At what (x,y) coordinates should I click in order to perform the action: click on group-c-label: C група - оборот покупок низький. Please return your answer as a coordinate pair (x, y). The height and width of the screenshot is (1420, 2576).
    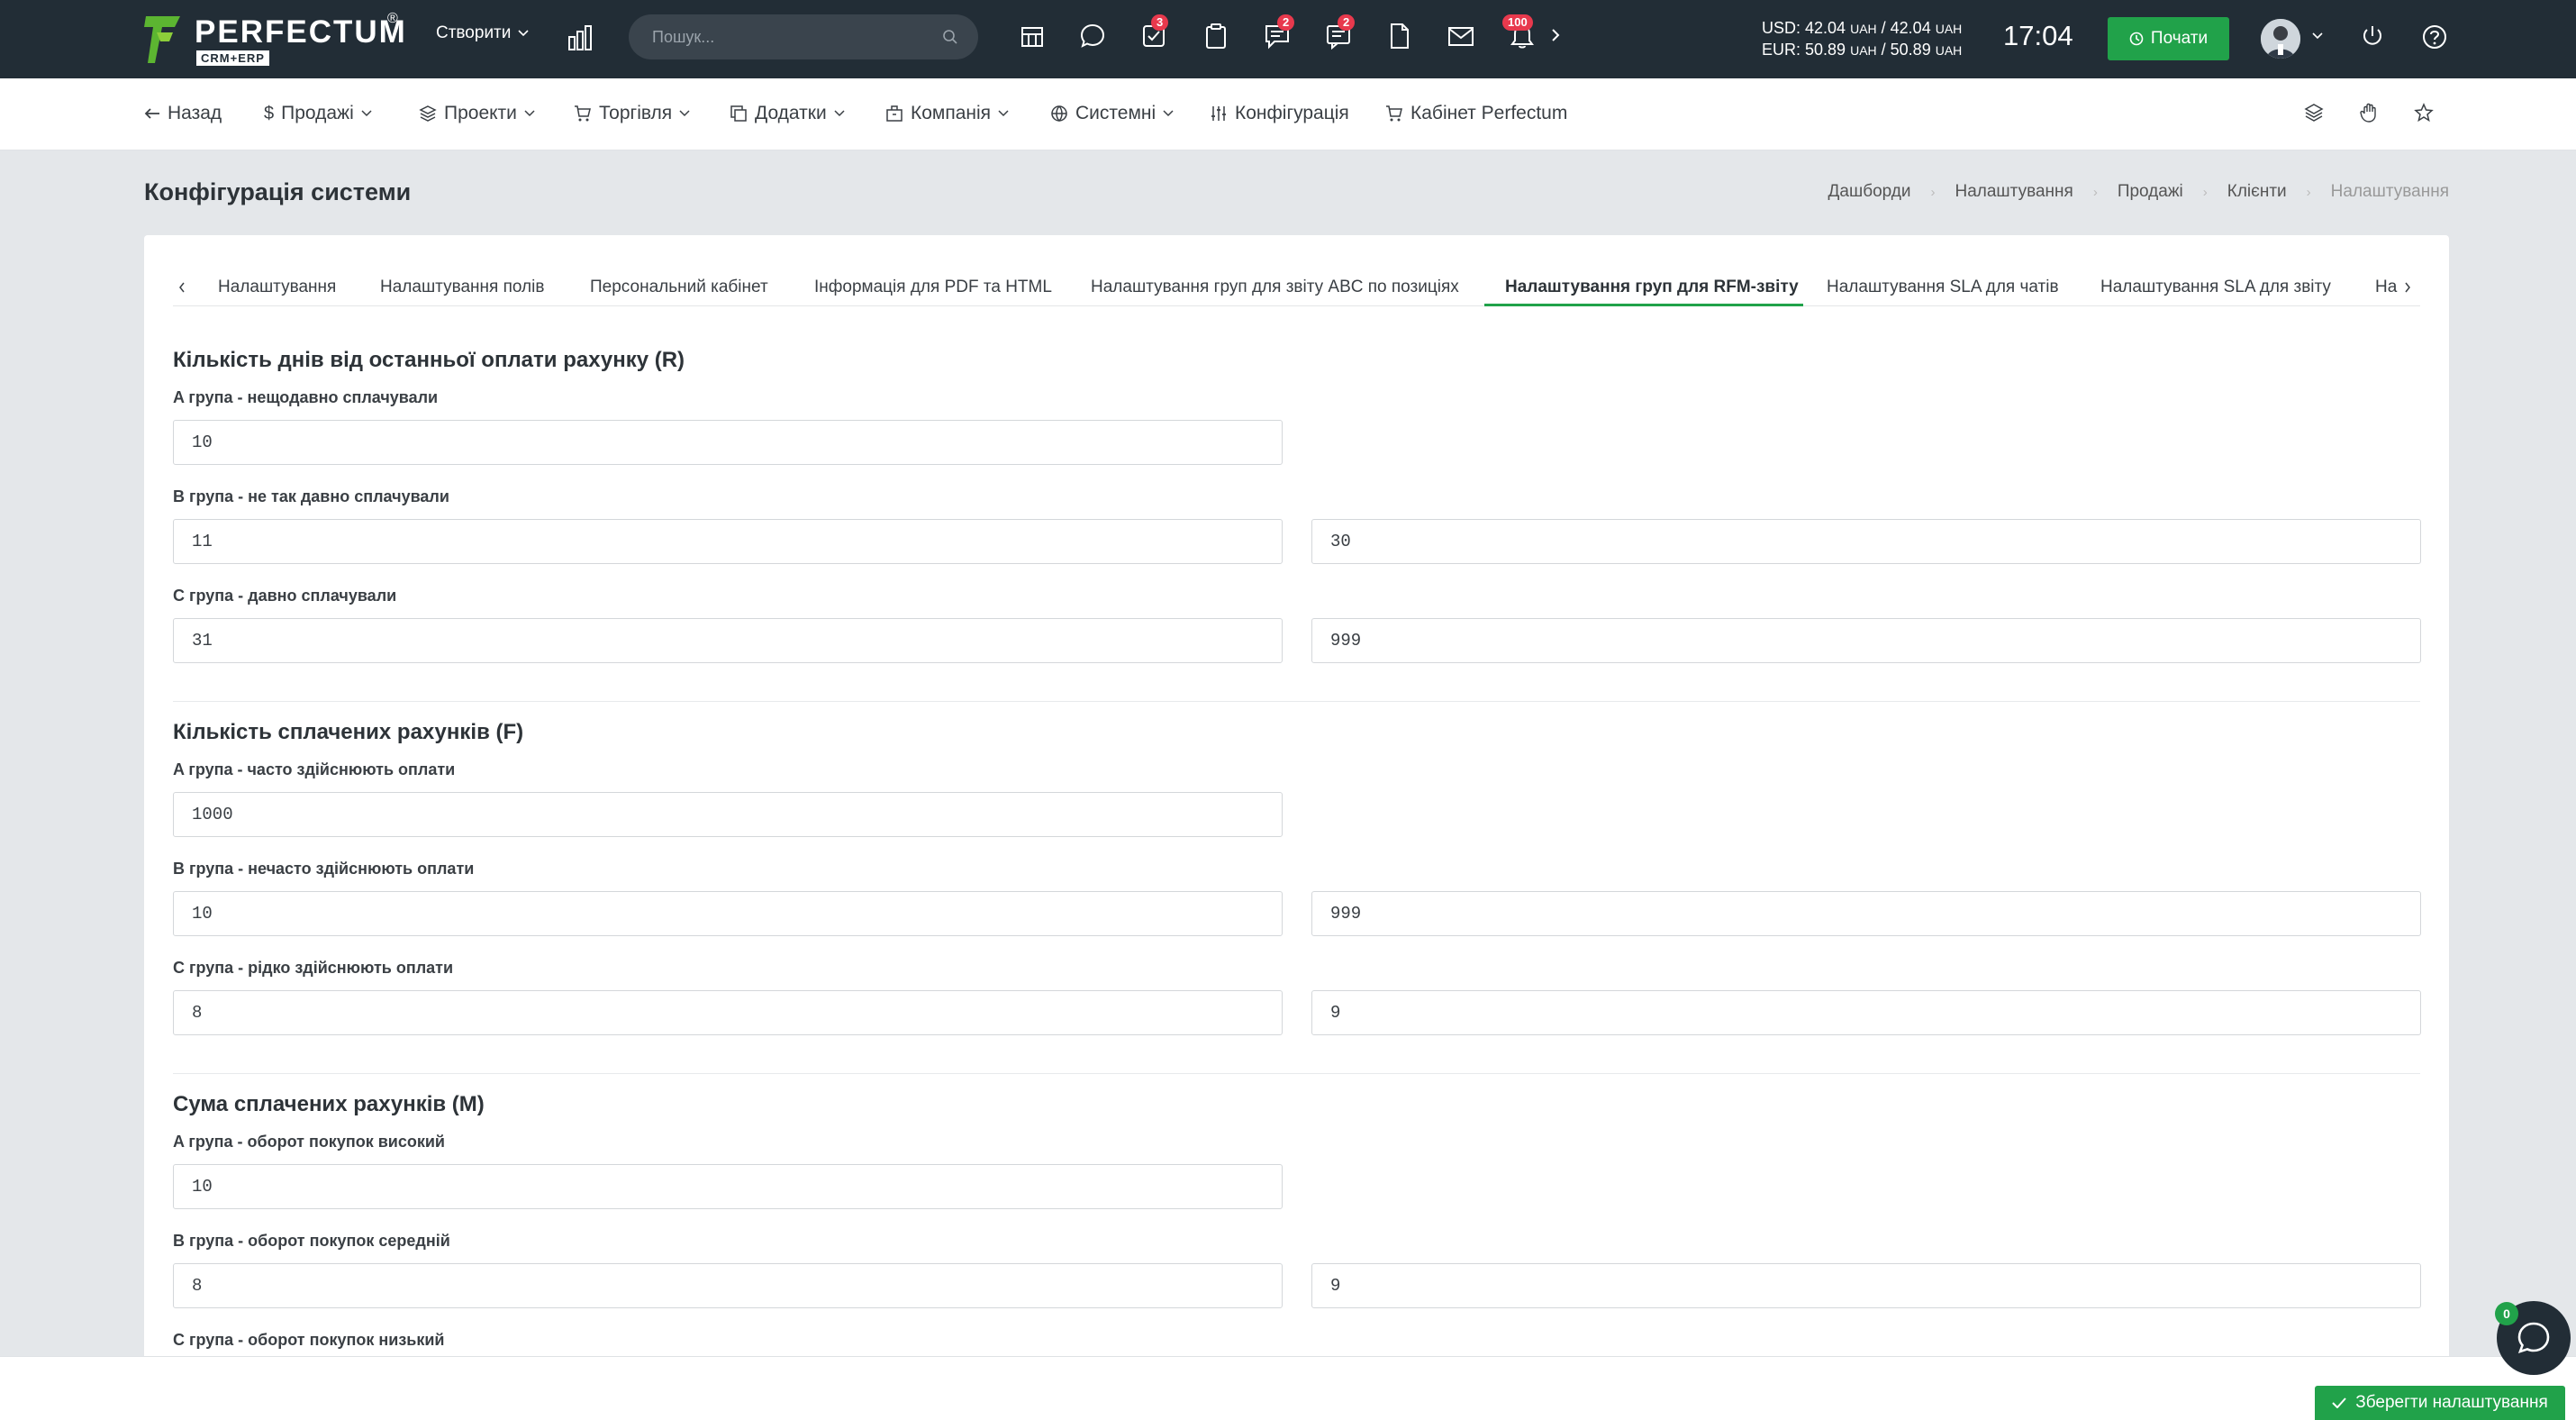
    Looking at the image, I should click on (309, 1340).